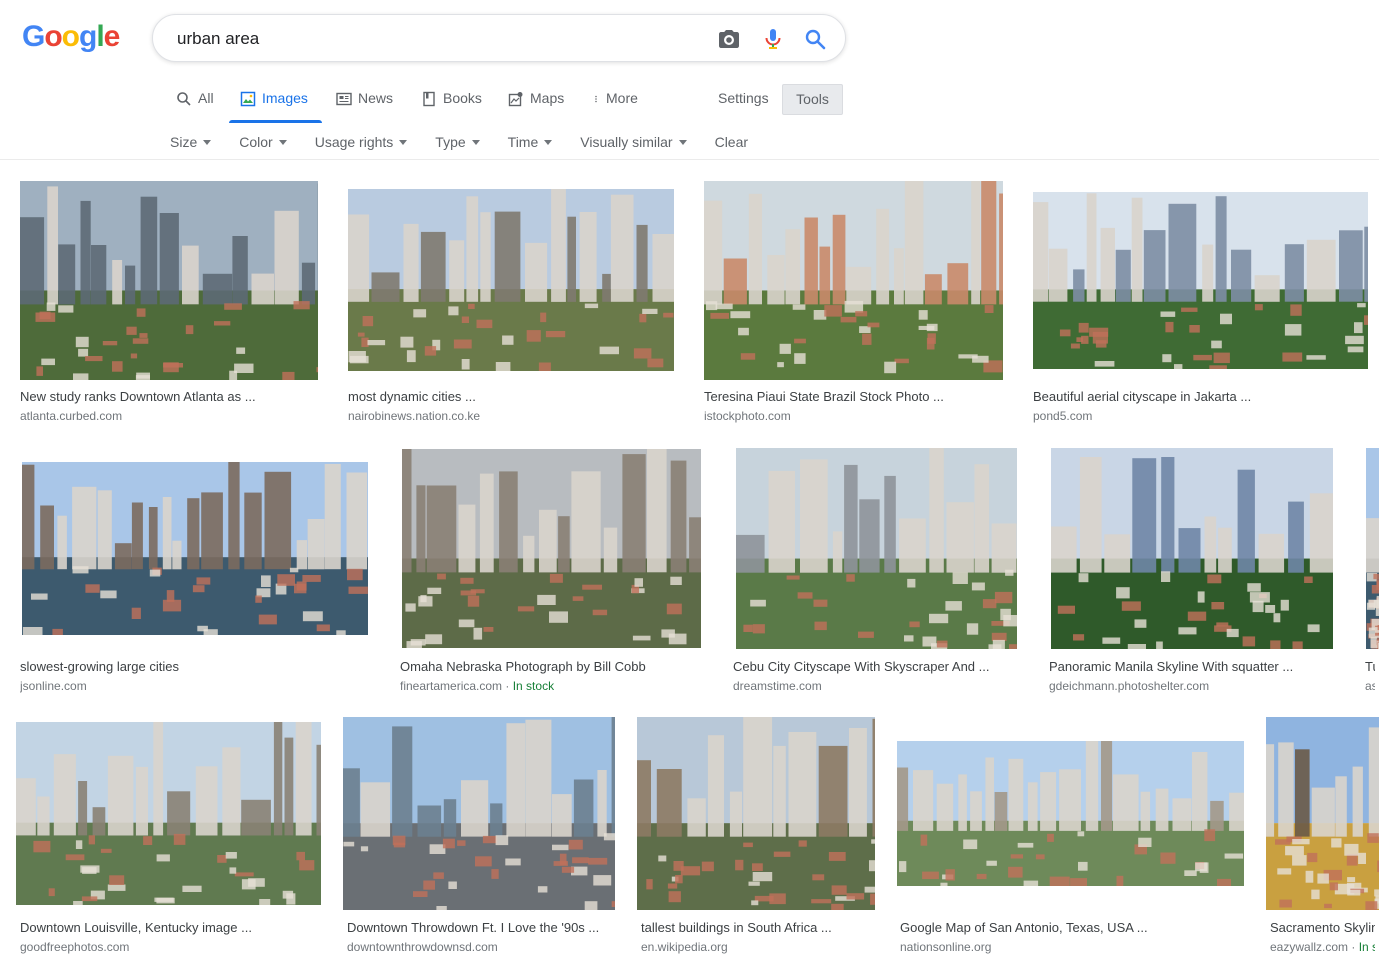 The height and width of the screenshot is (968, 1379). What do you see at coordinates (731, 142) in the screenshot?
I see `filter-clear: Clear` at bounding box center [731, 142].